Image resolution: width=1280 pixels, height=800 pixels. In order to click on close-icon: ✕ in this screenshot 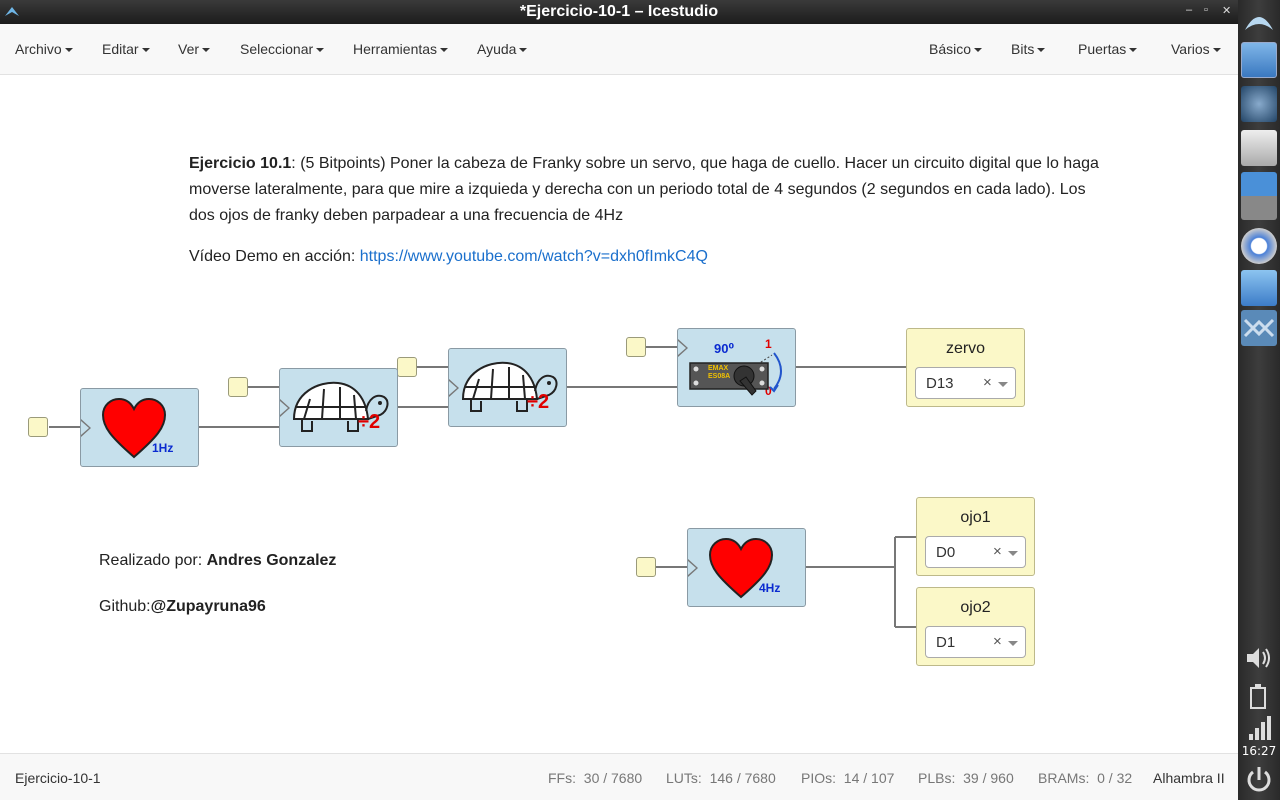, I will do `click(1226, 10)`.